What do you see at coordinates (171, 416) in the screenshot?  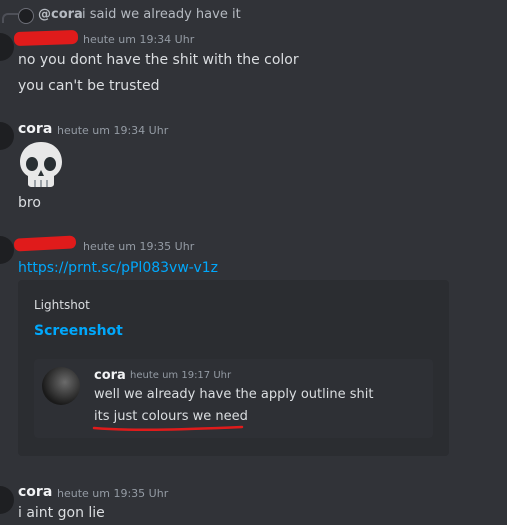 I see `quoted-line: its just colours we need` at bounding box center [171, 416].